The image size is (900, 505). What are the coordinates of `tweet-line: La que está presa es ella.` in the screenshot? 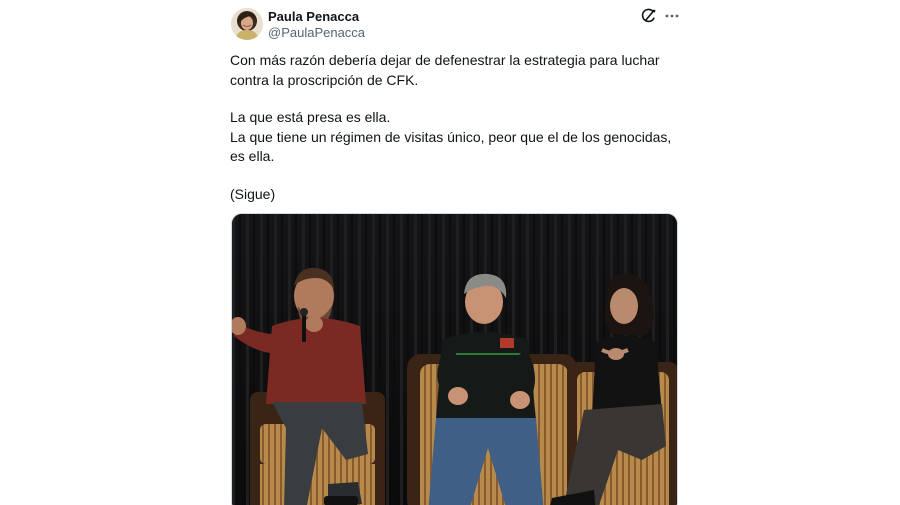 It's located at (310, 117).